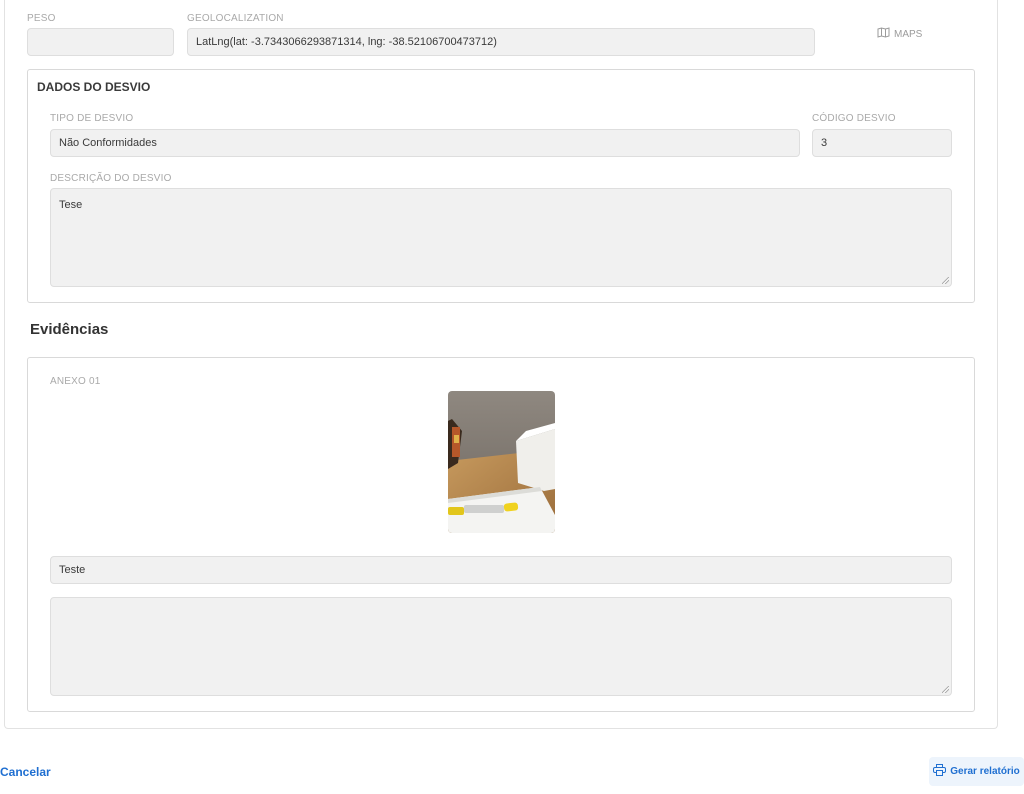 Image resolution: width=1024 pixels, height=794 pixels. I want to click on generate-report-label: Gerar relatório, so click(985, 771).